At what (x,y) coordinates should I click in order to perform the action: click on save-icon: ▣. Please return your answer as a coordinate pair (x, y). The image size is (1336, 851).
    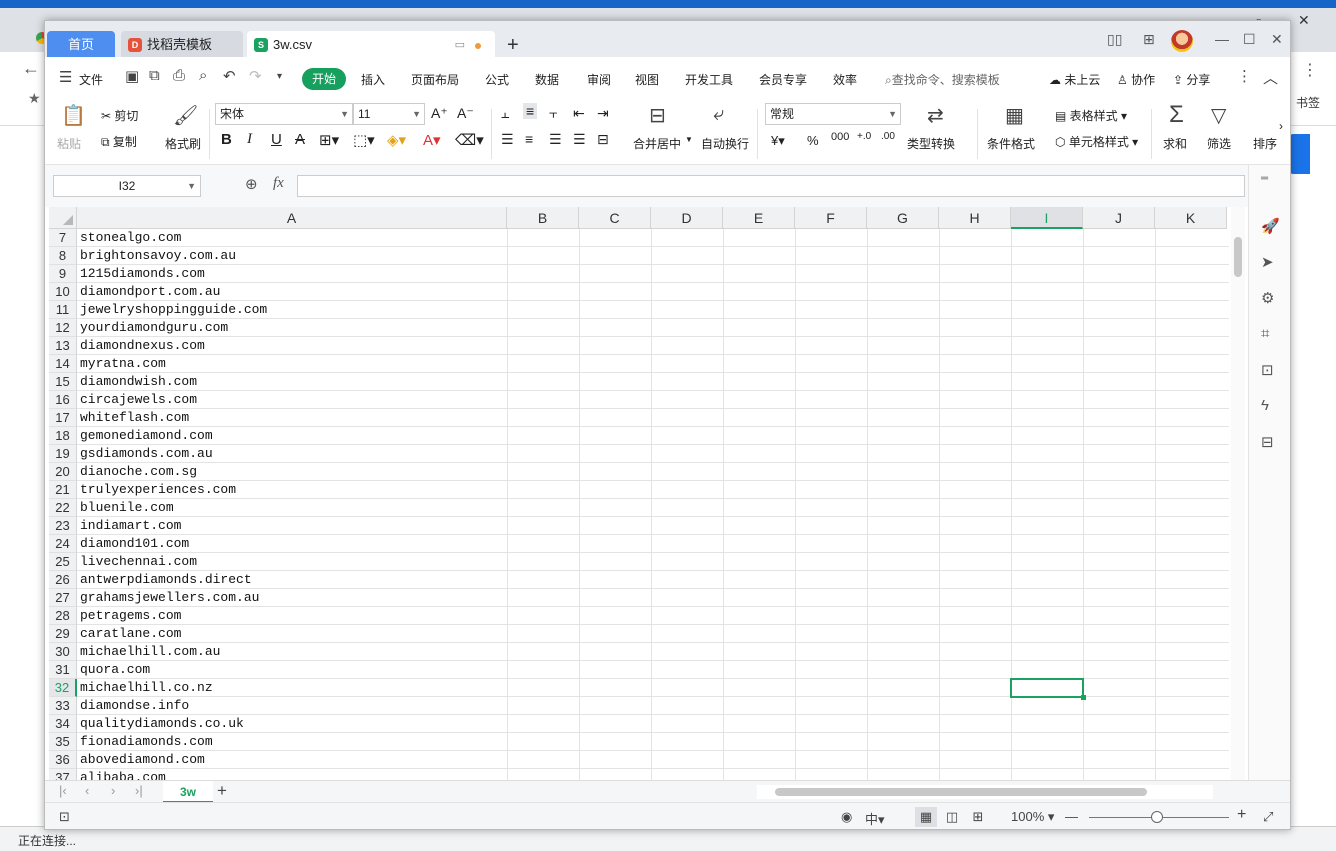
    Looking at the image, I should click on (132, 76).